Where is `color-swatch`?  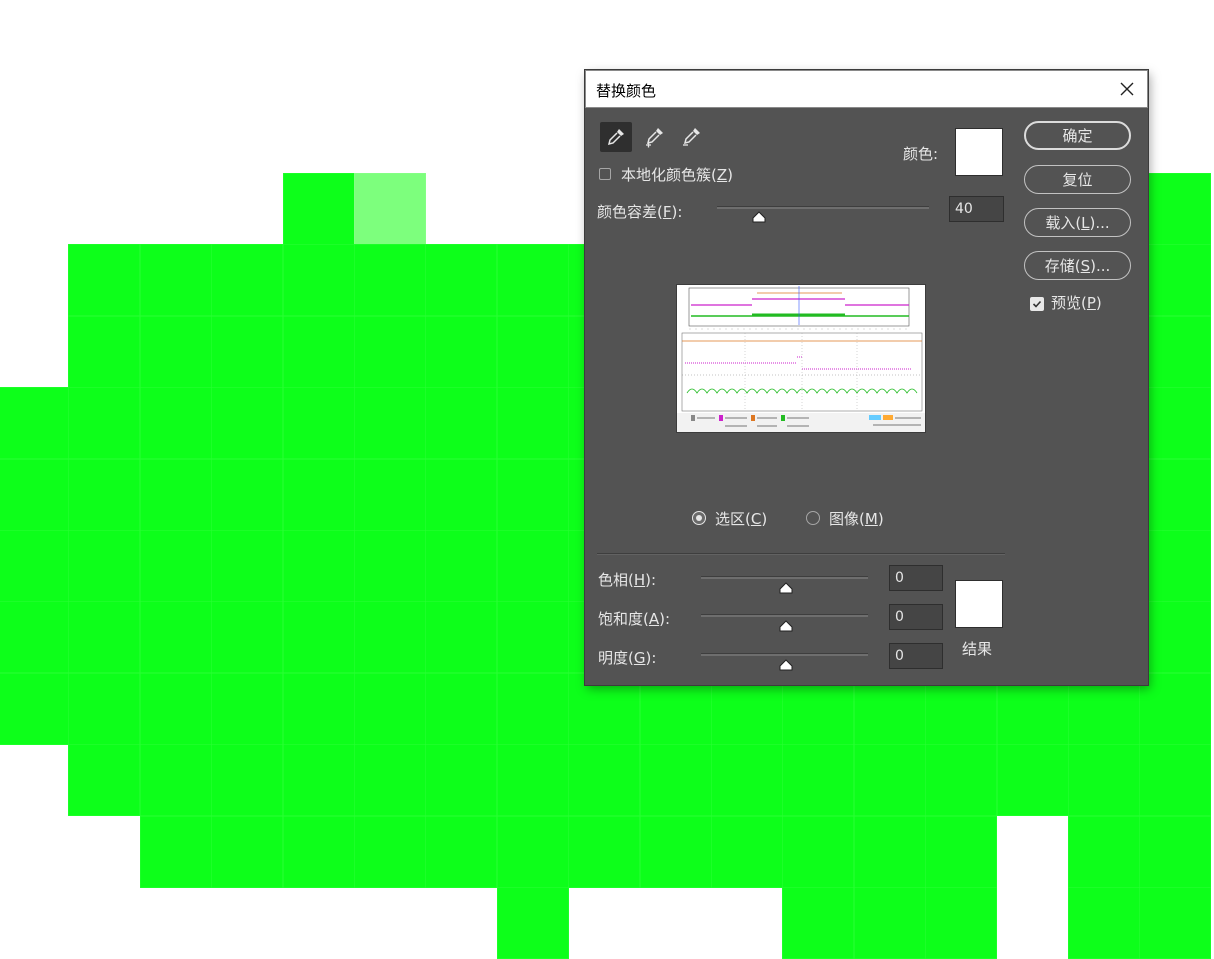
color-swatch is located at coordinates (979, 152).